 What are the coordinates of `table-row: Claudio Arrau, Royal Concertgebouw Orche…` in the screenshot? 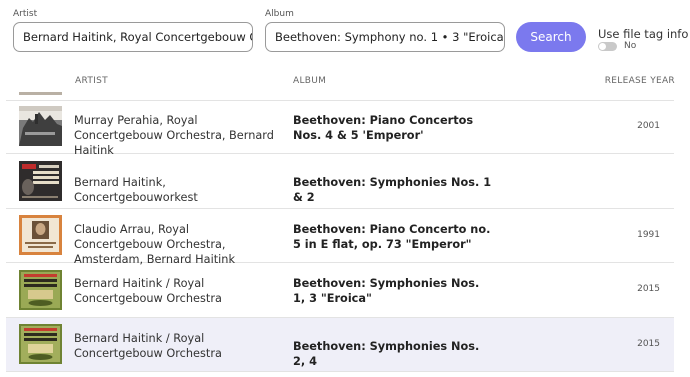 It's located at (340, 237).